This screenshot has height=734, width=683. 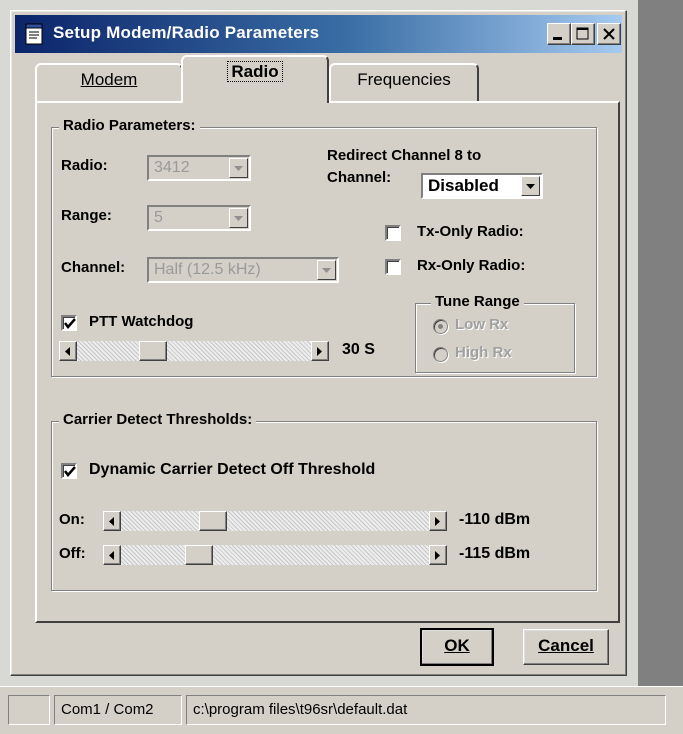 I want to click on redirect-label-line1: Redirect Channel 8 to, so click(x=404, y=155).